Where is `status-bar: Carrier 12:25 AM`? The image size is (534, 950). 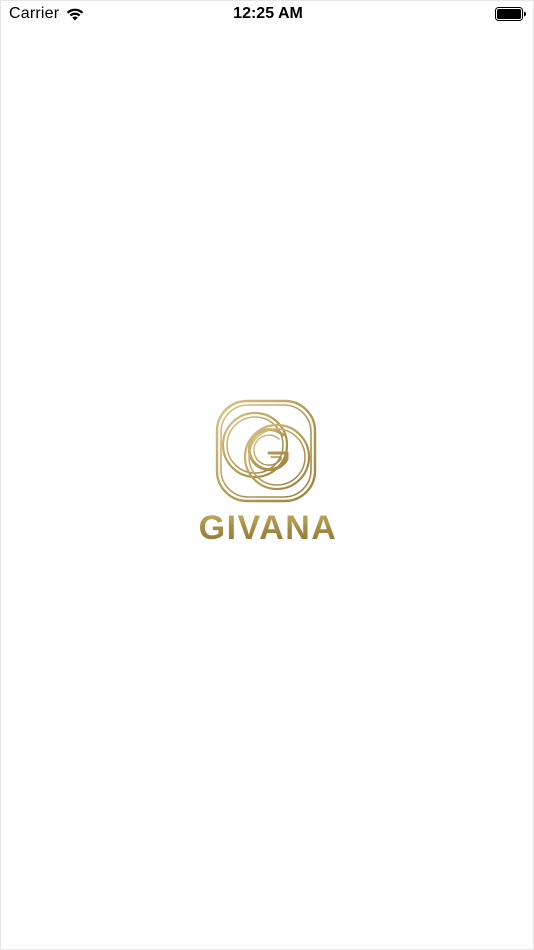 status-bar: Carrier 12:25 AM is located at coordinates (267, 15).